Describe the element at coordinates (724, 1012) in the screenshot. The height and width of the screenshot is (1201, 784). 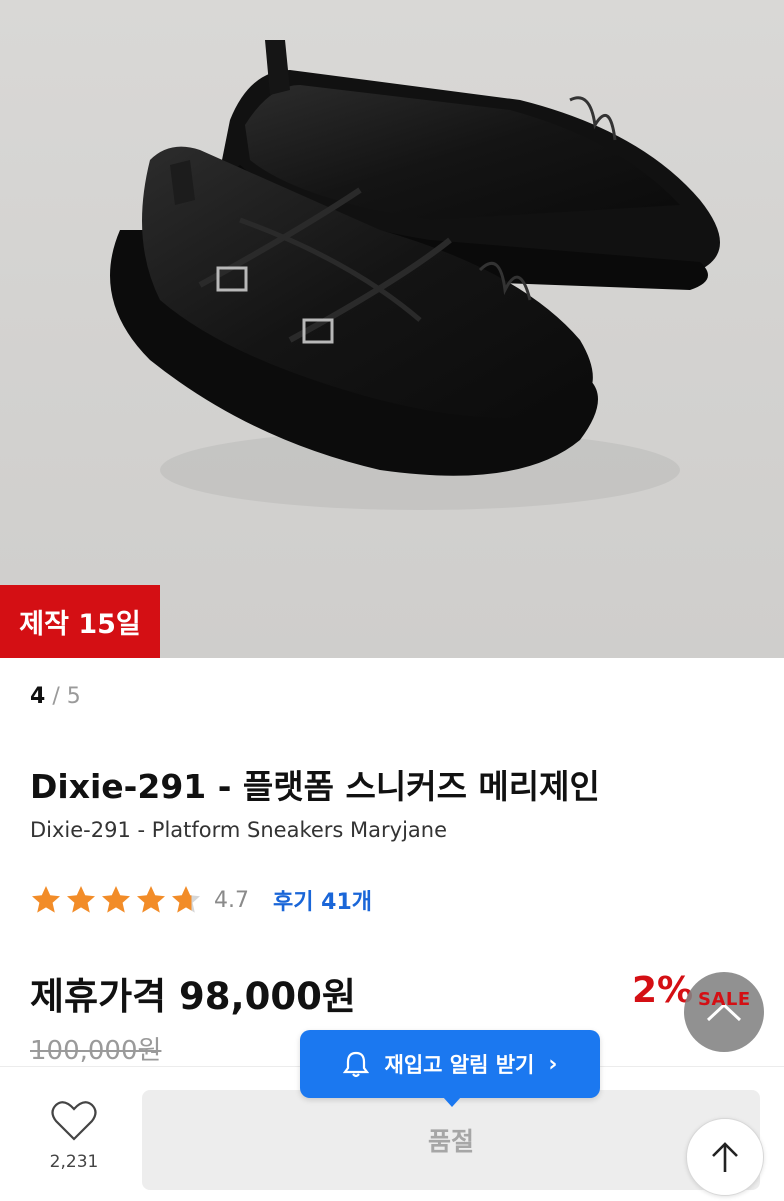
I see `floating-top-button` at that location.